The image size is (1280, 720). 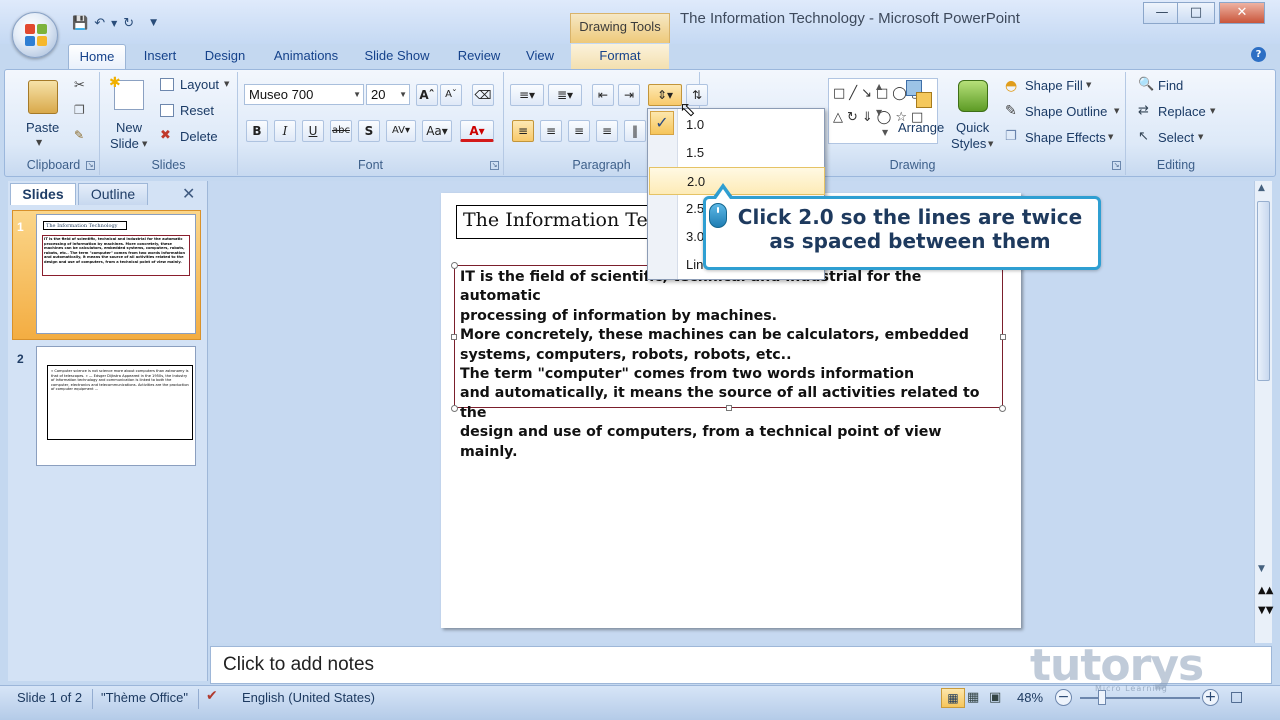 I want to click on panel-close-icon: ✕, so click(x=188, y=193).